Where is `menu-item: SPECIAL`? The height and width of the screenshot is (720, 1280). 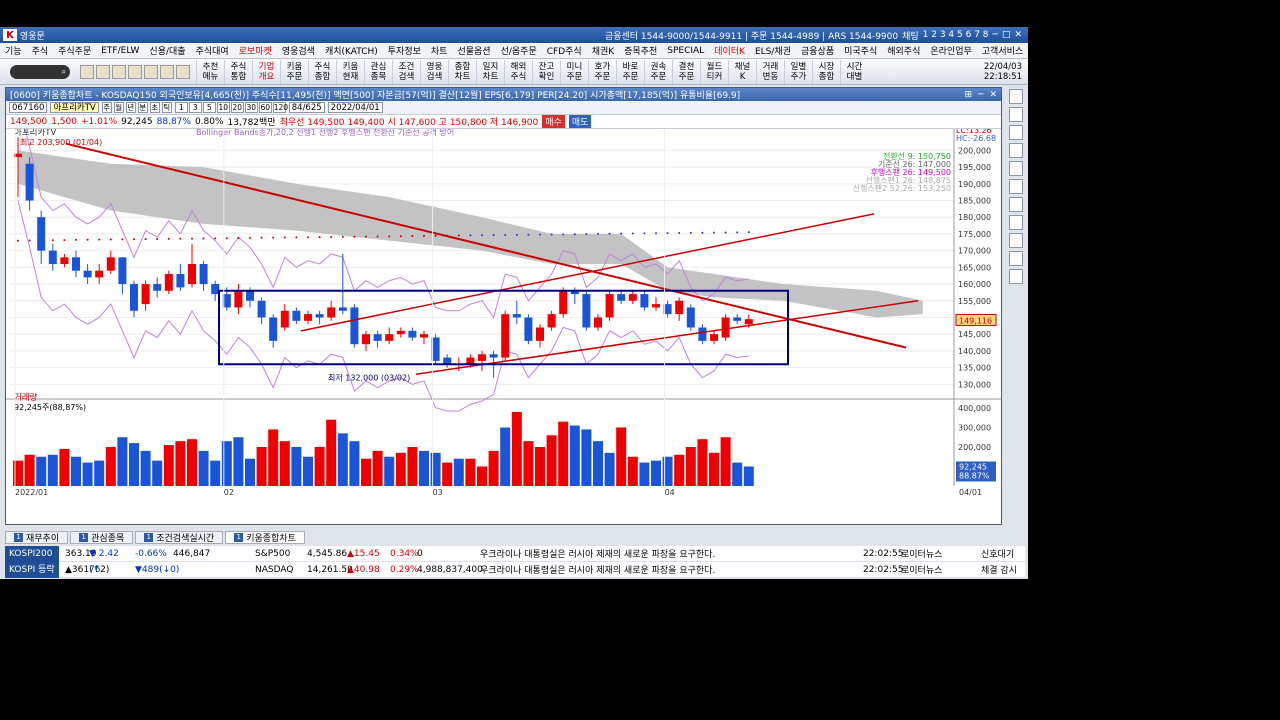 menu-item: SPECIAL is located at coordinates (685, 51).